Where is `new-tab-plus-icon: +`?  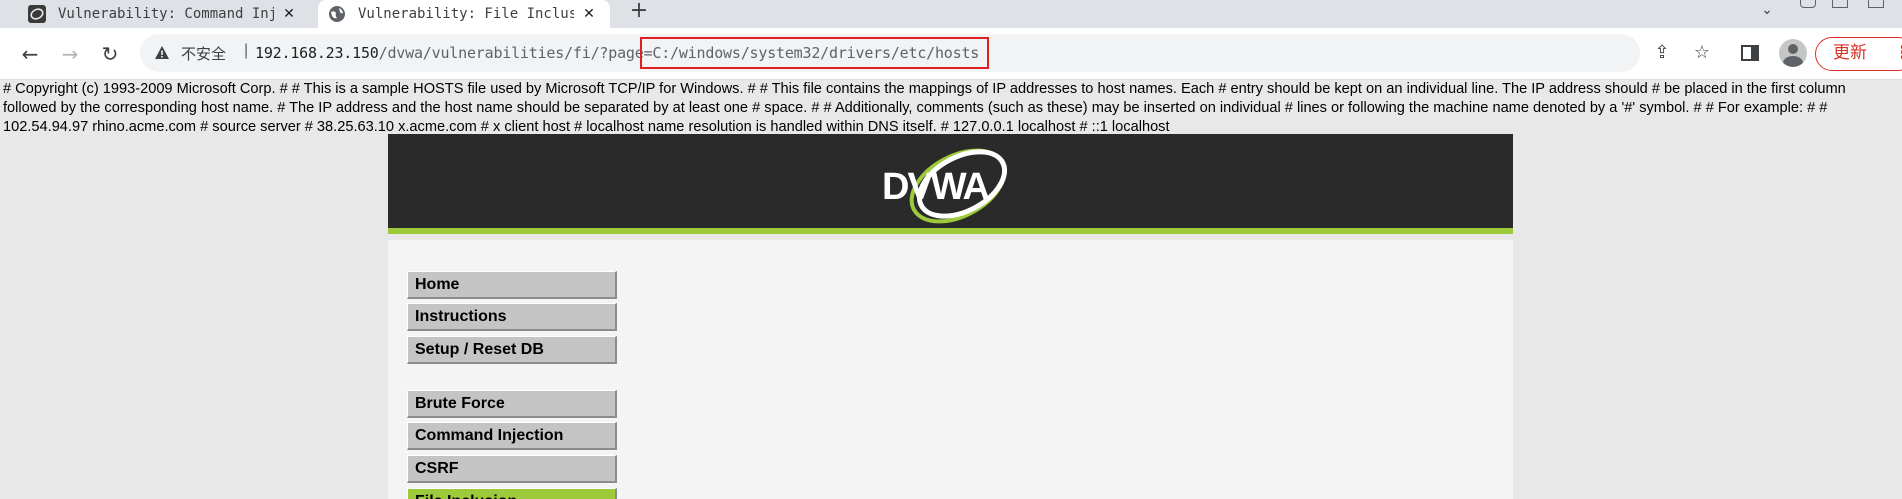 new-tab-plus-icon: + is located at coordinates (639, 12).